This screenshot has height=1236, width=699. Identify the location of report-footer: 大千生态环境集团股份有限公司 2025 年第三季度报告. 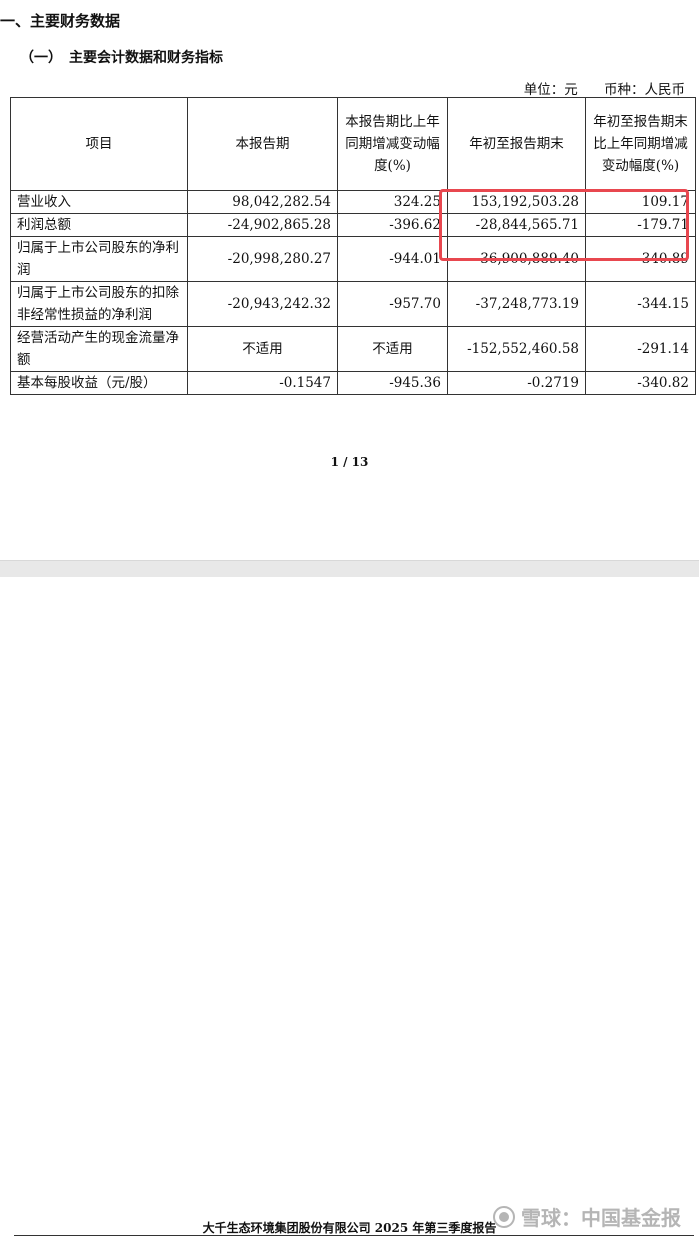
(349, 1228).